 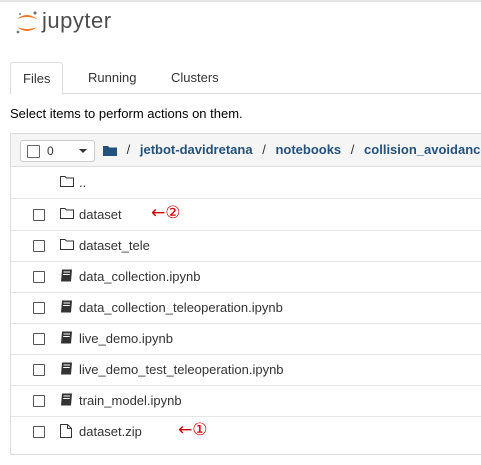 What do you see at coordinates (181, 307) in the screenshot?
I see `list-item-name: data_collection_teleoperation.ipynb` at bounding box center [181, 307].